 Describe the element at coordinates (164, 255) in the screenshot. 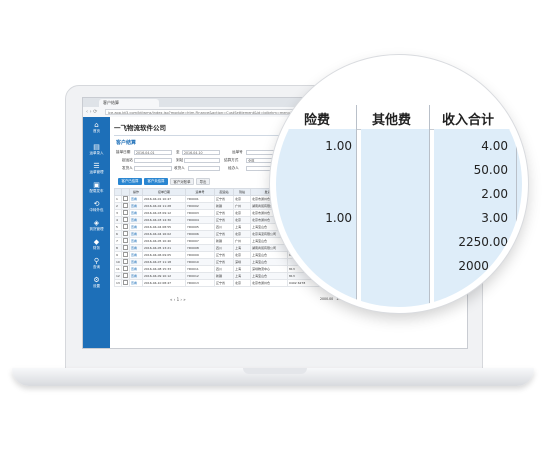

I see `table-cell: 2016-04-06 09:05` at that location.